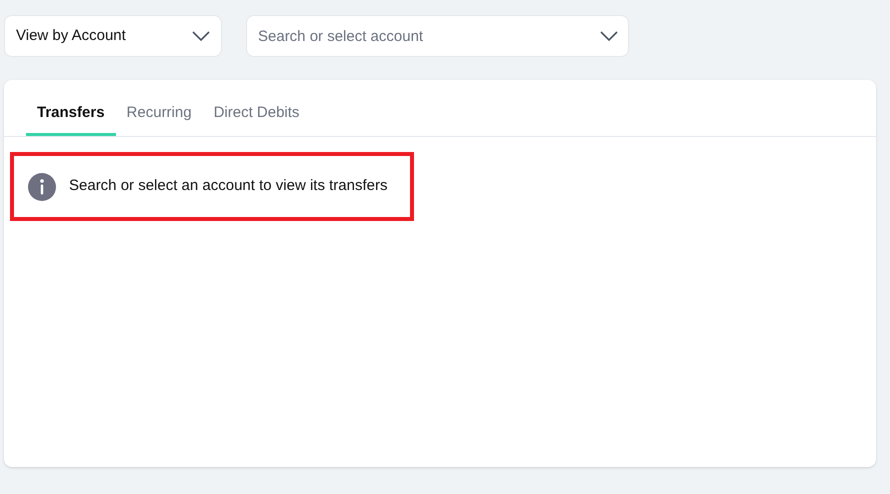  What do you see at coordinates (437, 36) in the screenshot?
I see `account-search-field: Search or select account` at bounding box center [437, 36].